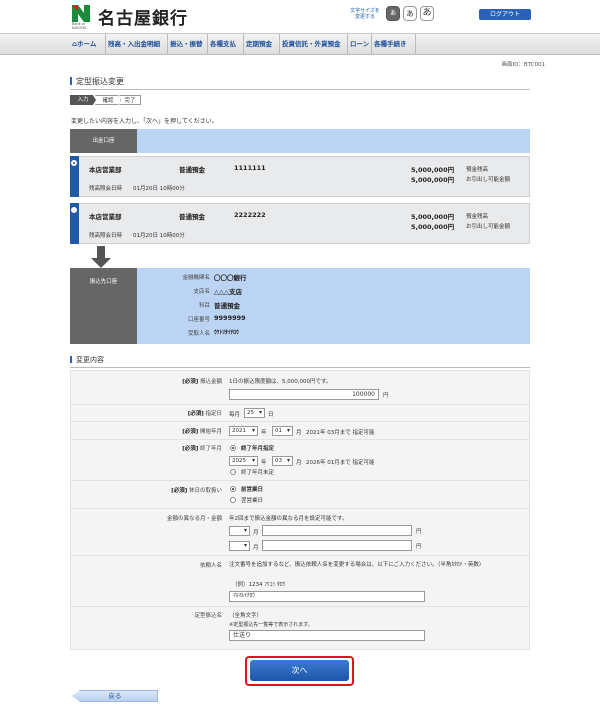 The height and width of the screenshot is (723, 600). Describe the element at coordinates (192, 217) in the screenshot. I see `account-2-type: 普通預金` at that location.